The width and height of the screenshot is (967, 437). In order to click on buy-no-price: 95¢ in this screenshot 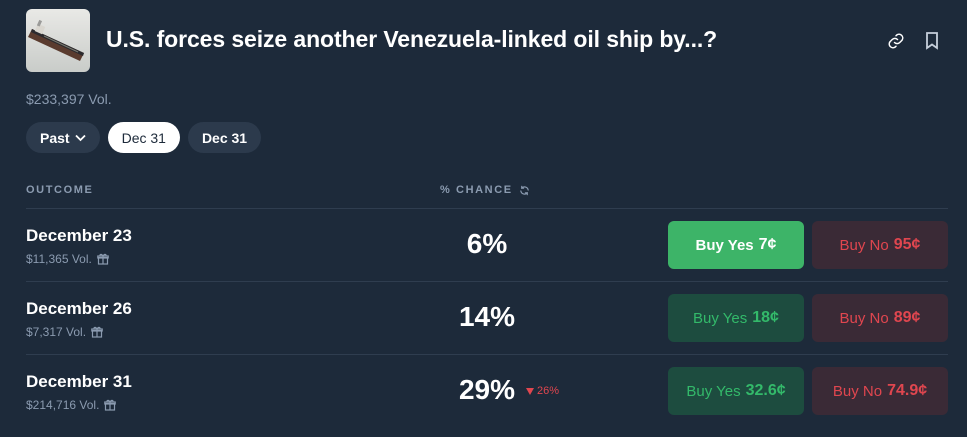, I will do `click(907, 244)`.